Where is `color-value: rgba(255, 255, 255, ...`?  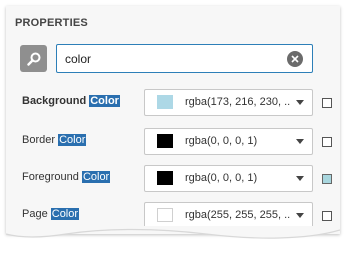
color-value: rgba(255, 255, 255, ... is located at coordinates (237, 215).